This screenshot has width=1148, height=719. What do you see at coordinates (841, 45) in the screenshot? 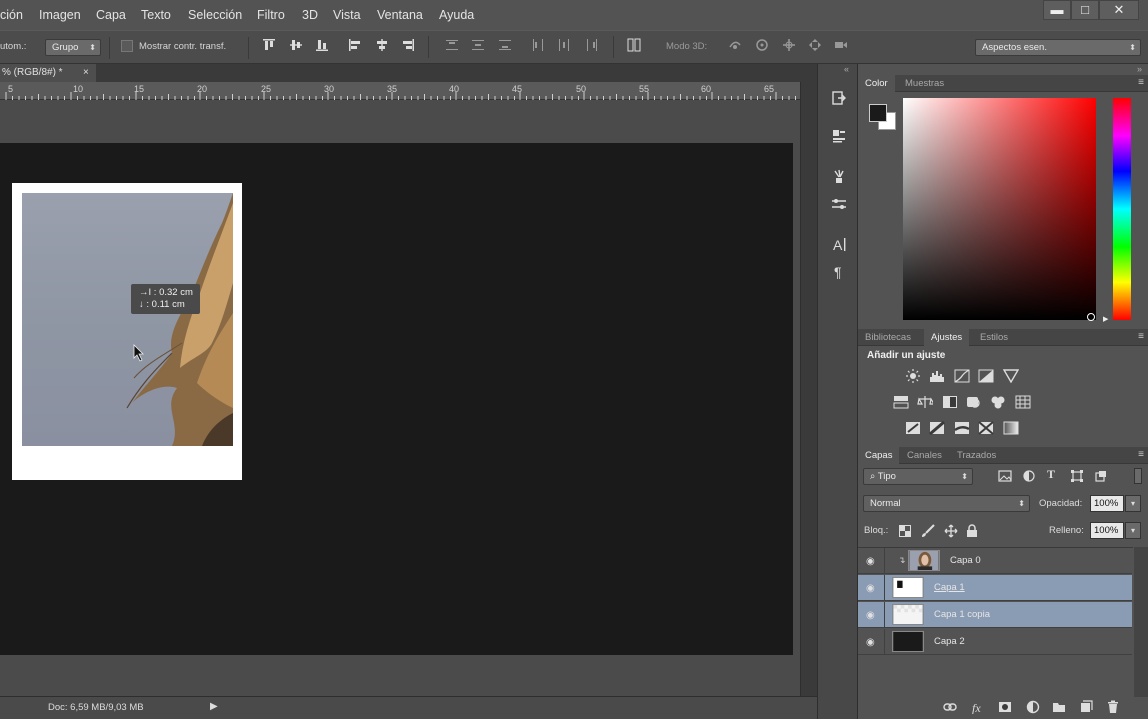
I see `scale-3d-icon` at bounding box center [841, 45].